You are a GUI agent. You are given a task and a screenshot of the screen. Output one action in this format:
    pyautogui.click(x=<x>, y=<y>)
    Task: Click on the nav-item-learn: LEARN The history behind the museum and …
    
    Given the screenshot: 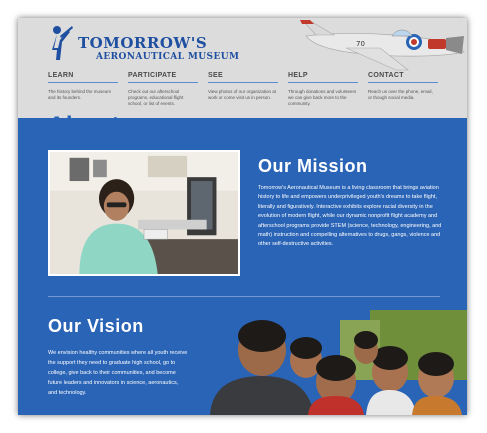 What is the action you would take?
    pyautogui.click(x=83, y=86)
    